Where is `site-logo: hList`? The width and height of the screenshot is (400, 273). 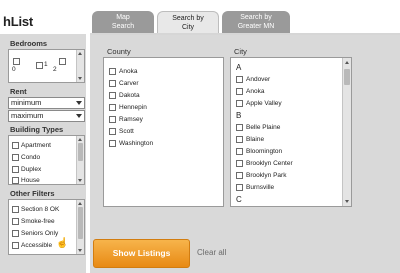 site-logo: hList is located at coordinates (18, 21).